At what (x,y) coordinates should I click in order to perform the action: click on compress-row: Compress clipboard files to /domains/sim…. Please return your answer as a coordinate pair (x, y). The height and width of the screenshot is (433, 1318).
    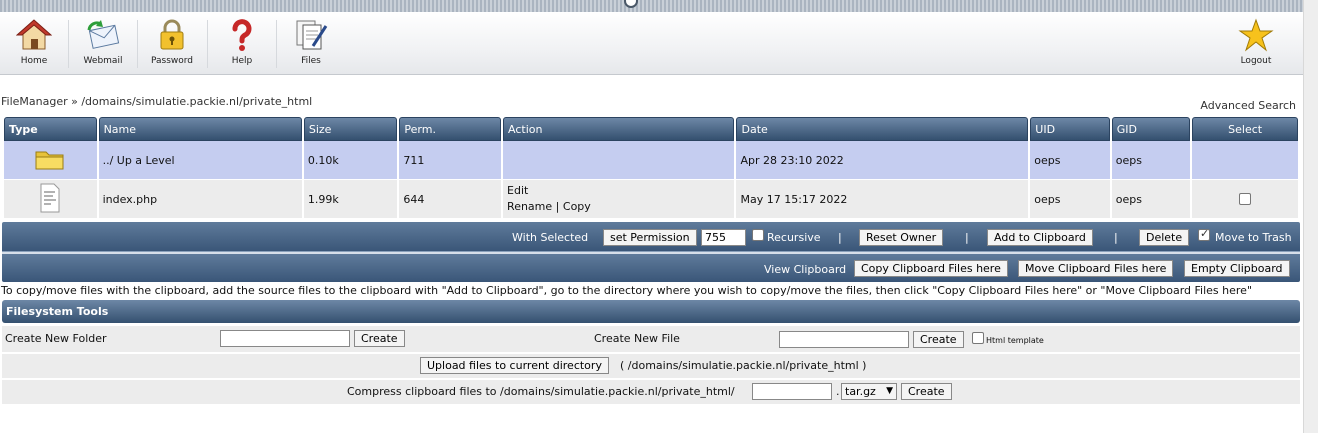
    Looking at the image, I should click on (651, 392).